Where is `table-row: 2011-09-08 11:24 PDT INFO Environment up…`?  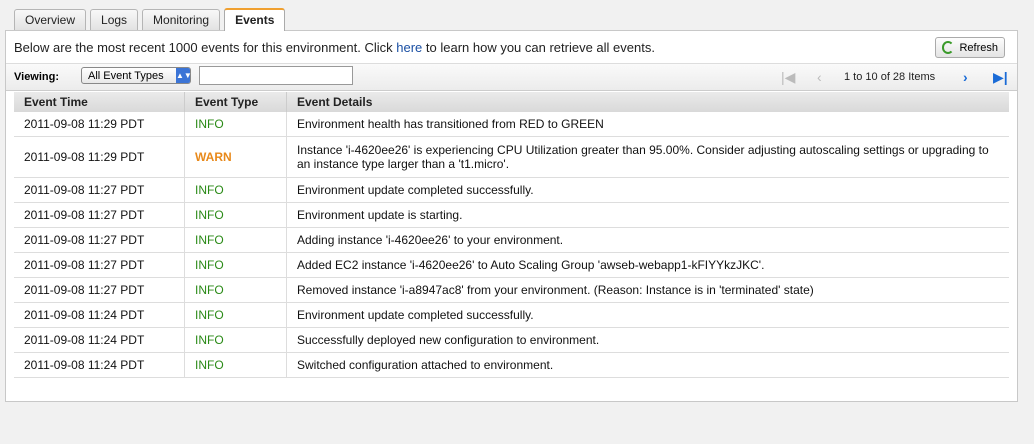
table-row: 2011-09-08 11:24 PDT INFO Environment up… is located at coordinates (511, 315).